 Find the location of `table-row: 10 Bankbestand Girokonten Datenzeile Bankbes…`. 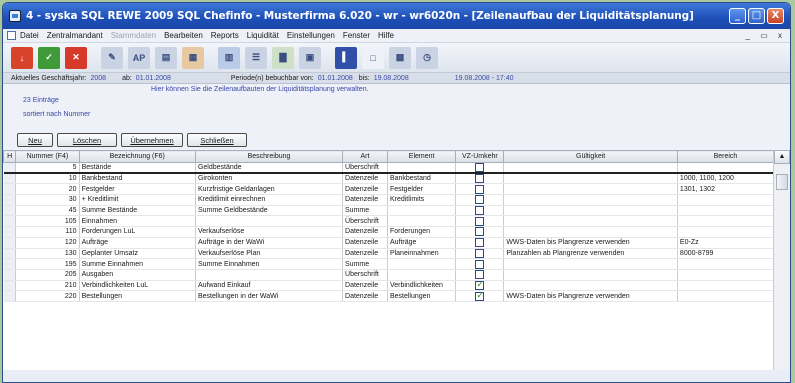

table-row: 10 Bankbestand Girokonten Datenzeile Bankbes… is located at coordinates (389, 179).